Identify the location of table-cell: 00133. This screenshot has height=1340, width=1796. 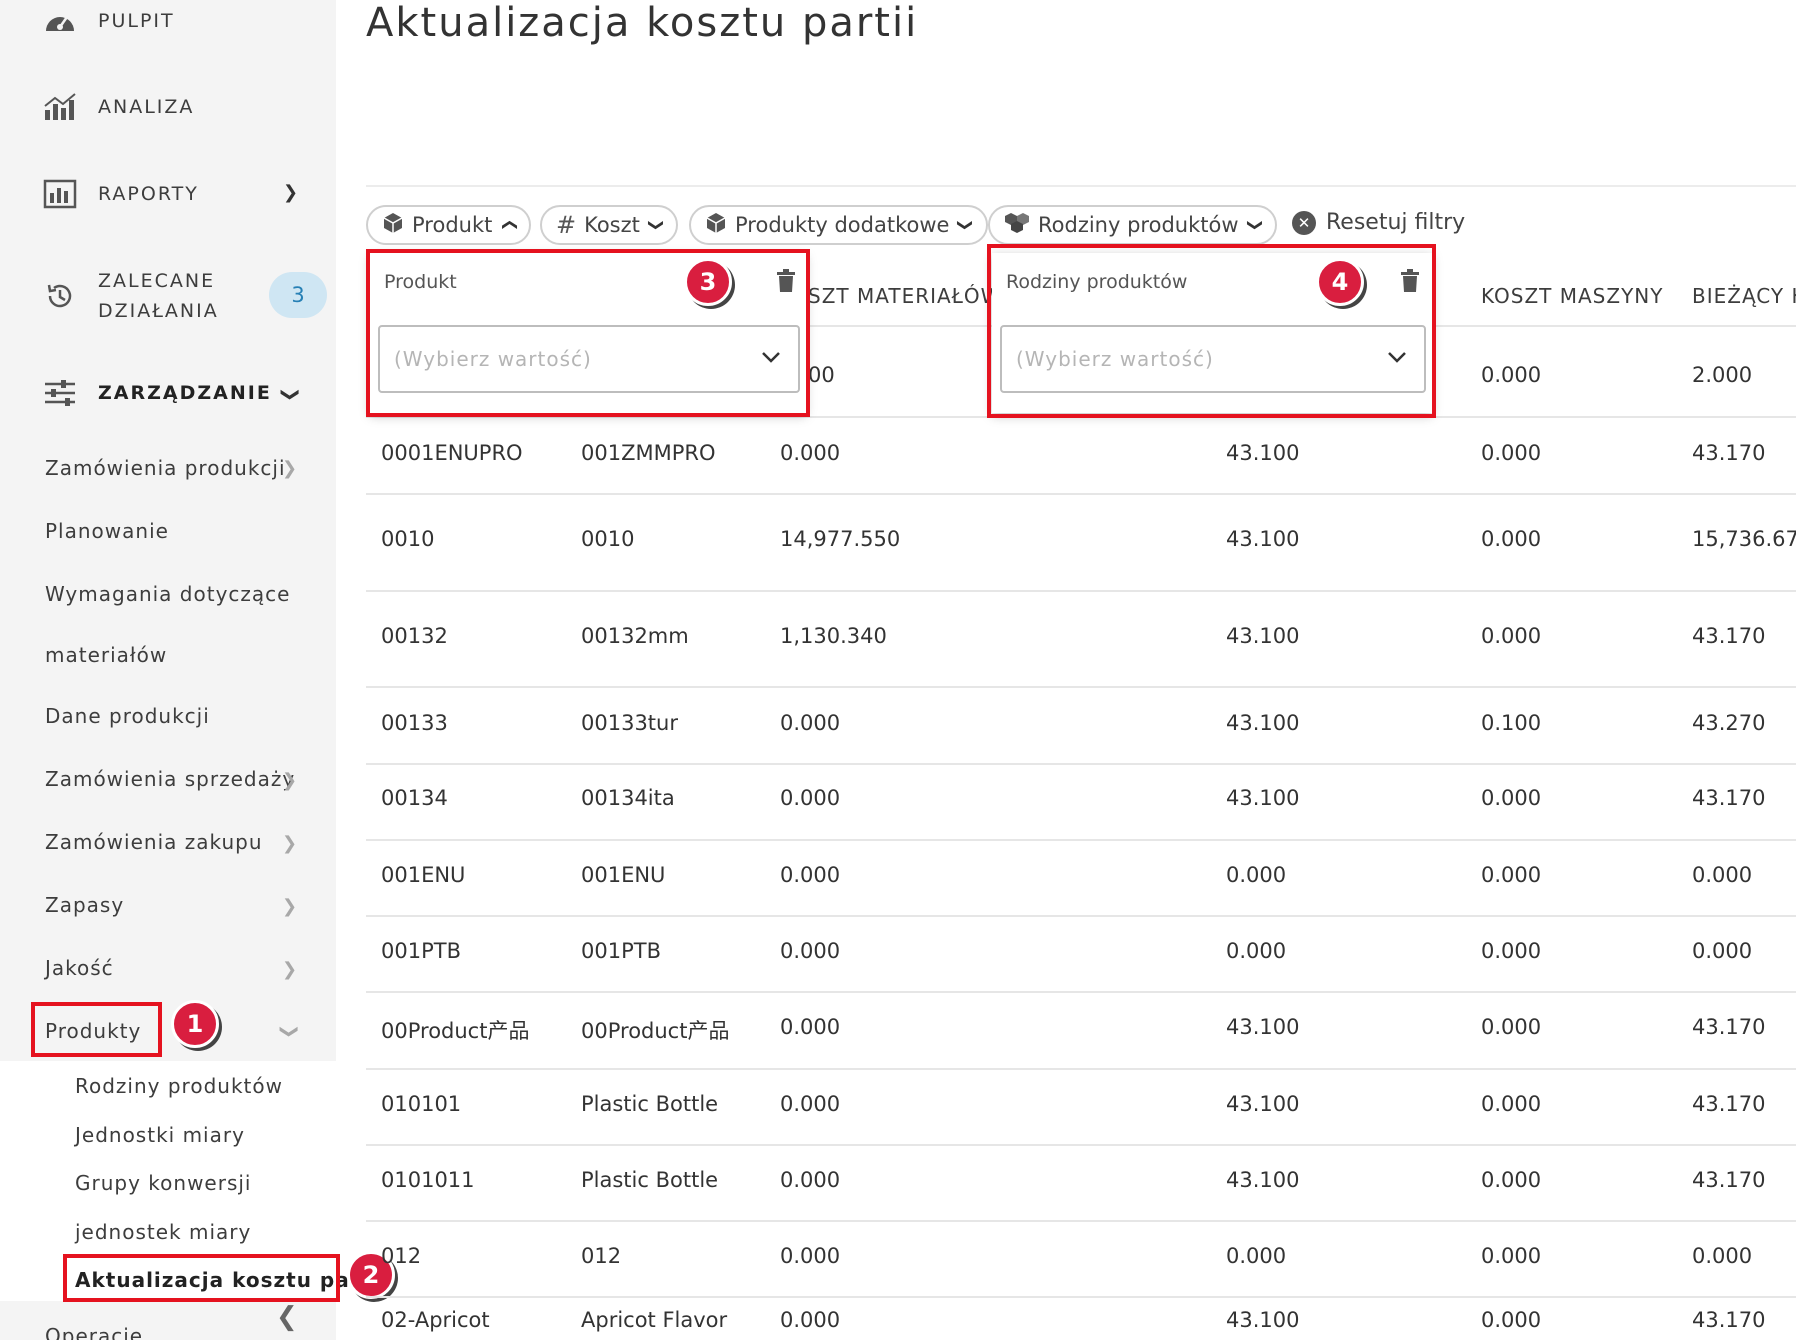
(414, 723).